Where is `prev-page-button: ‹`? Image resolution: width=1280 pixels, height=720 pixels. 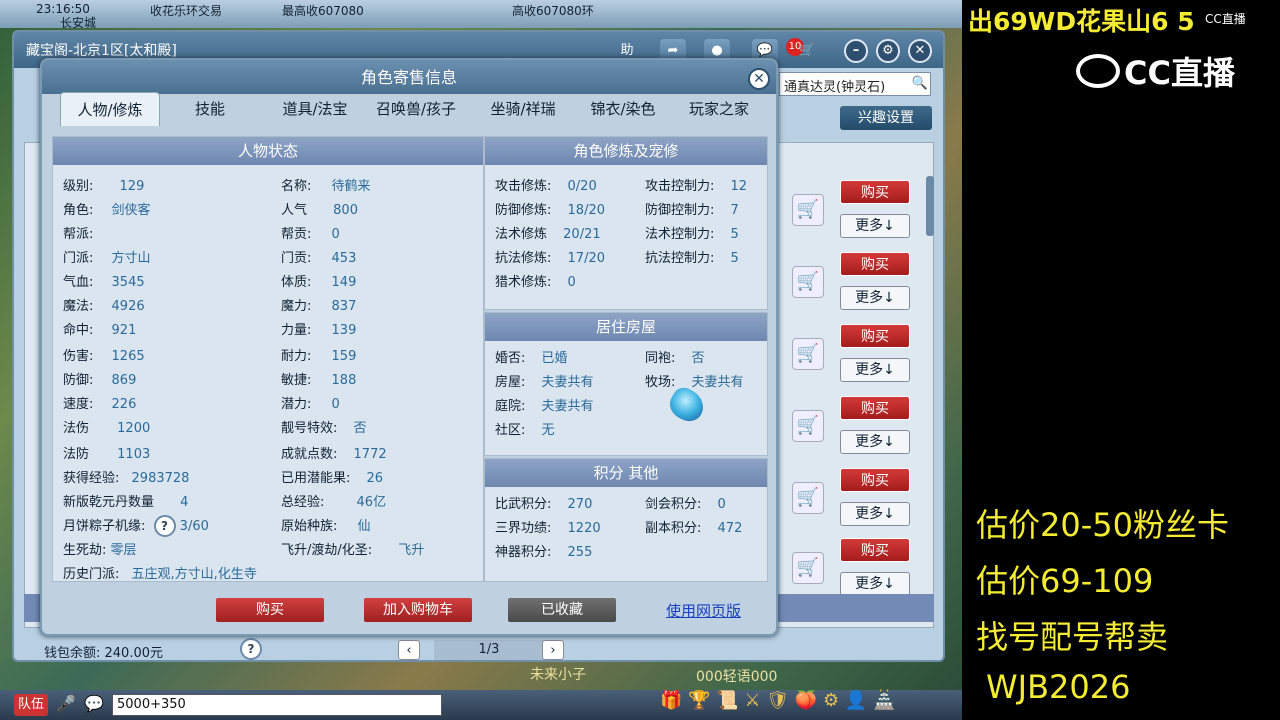 prev-page-button: ‹ is located at coordinates (409, 650).